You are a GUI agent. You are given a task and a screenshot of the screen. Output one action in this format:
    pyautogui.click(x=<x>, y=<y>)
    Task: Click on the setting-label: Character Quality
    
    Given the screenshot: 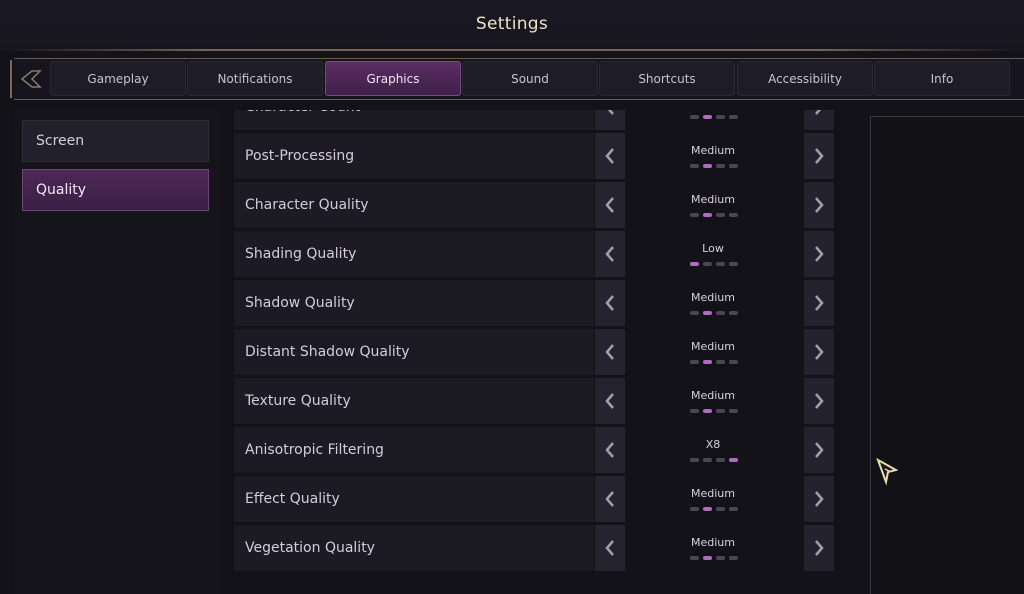 What is the action you would take?
    pyautogui.click(x=414, y=205)
    